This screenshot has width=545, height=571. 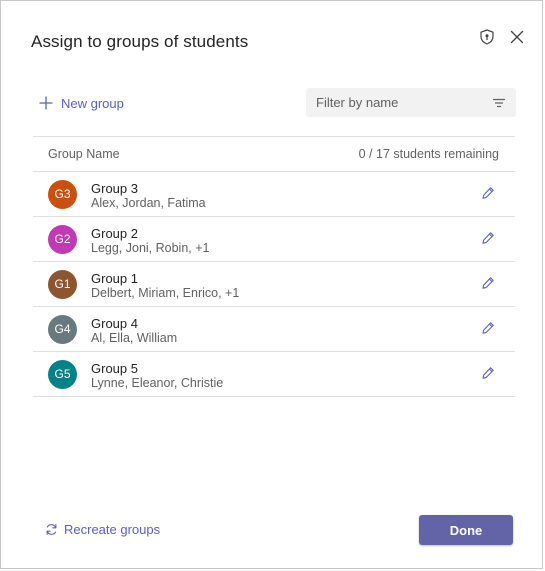 I want to click on dialog-title: Assign to groups of students, so click(x=140, y=41).